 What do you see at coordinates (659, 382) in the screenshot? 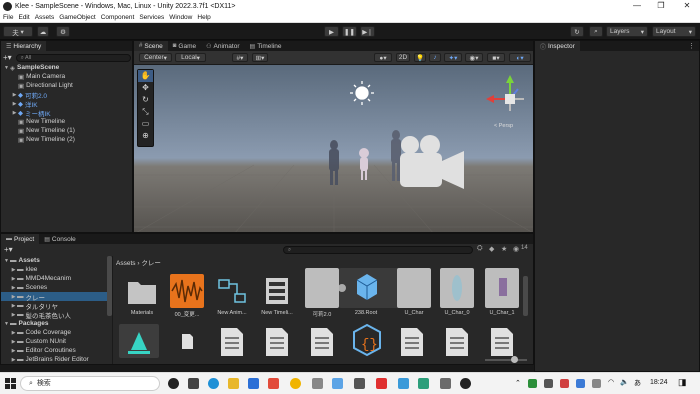
I see `clock: 18:24` at bounding box center [659, 382].